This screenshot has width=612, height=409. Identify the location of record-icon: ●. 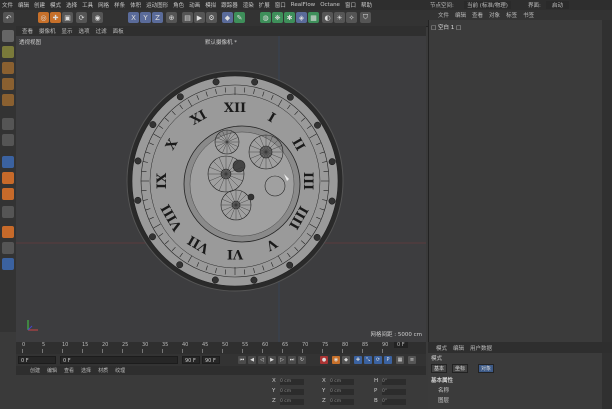
(324, 360).